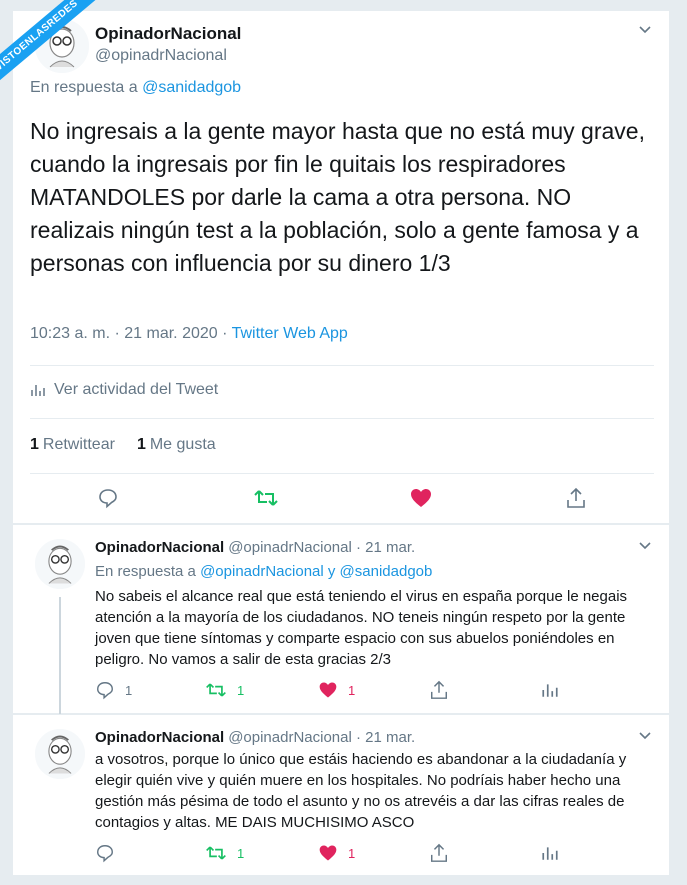 This screenshot has height=885, width=687. I want to click on reply-context: En respuesta a @sanidadgob, so click(135, 88).